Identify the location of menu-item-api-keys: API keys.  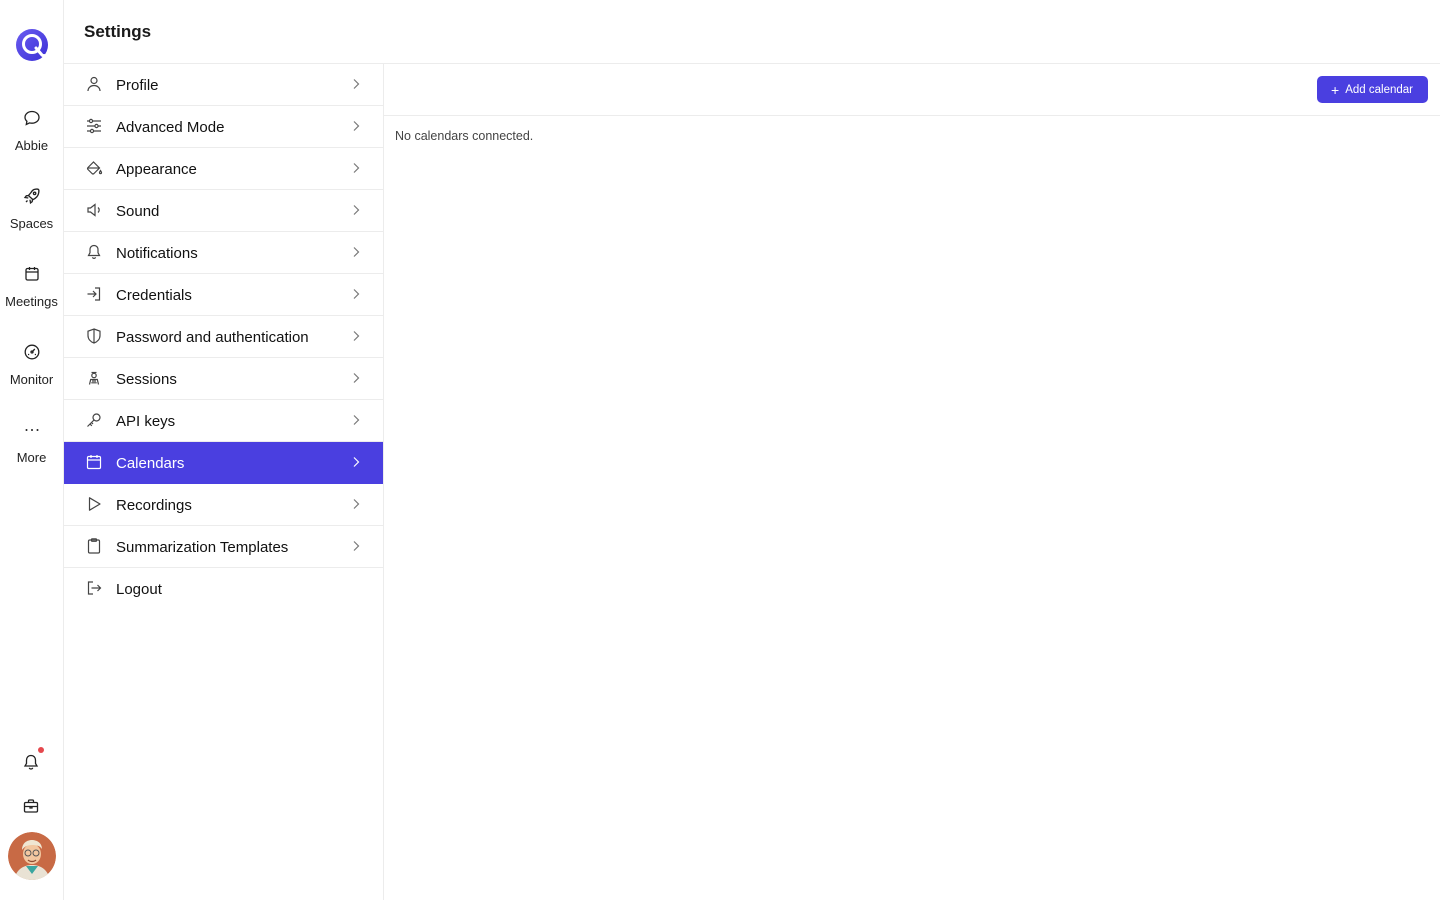
(223, 421).